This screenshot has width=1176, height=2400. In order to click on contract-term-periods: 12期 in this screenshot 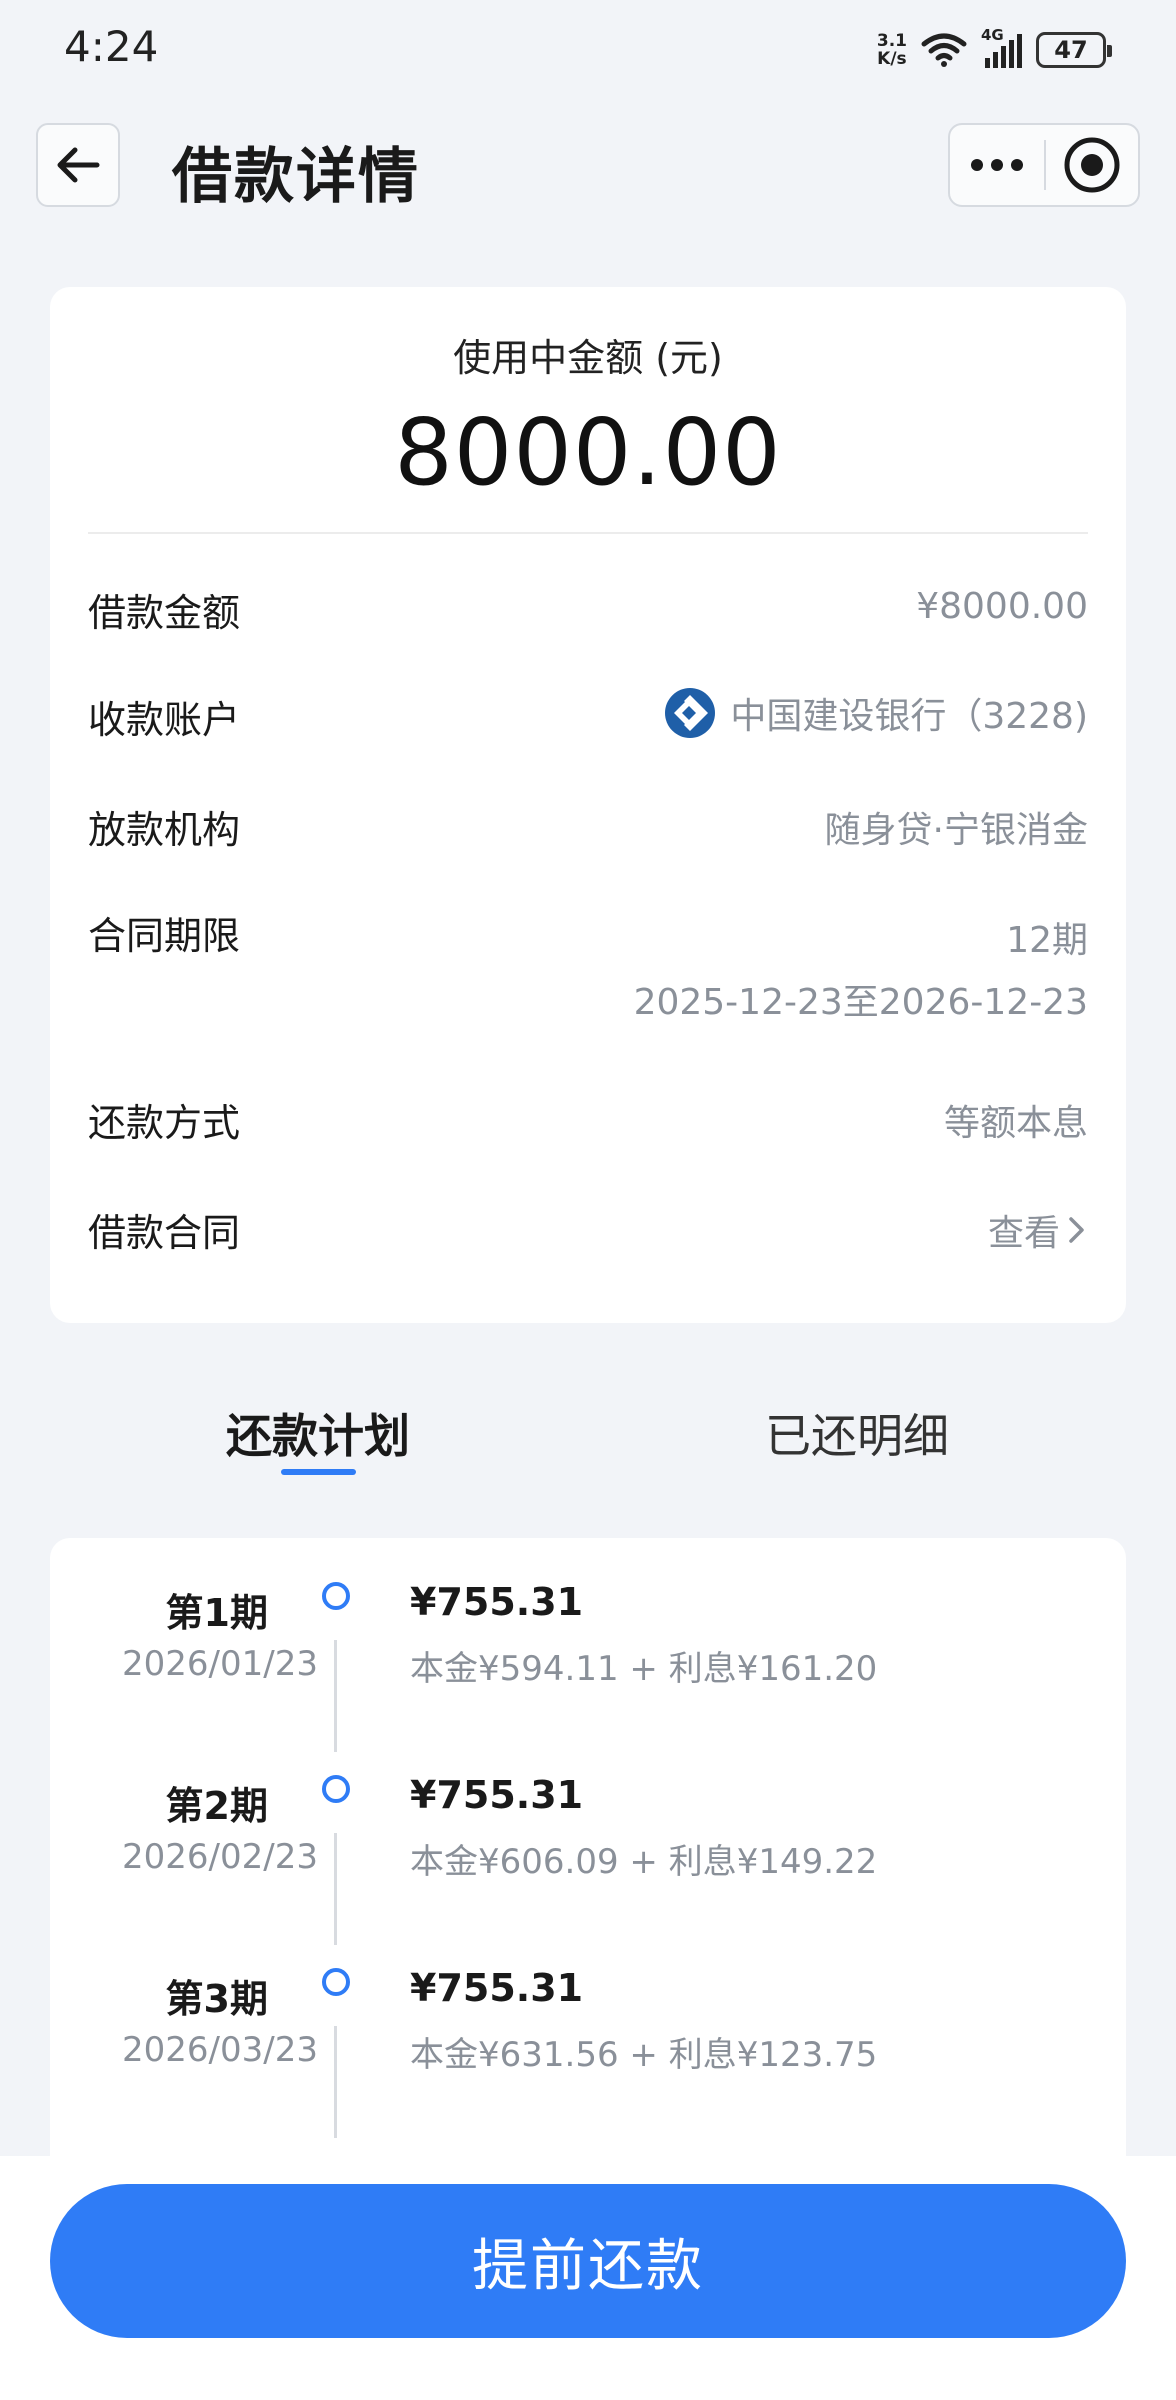, I will do `click(1047, 940)`.